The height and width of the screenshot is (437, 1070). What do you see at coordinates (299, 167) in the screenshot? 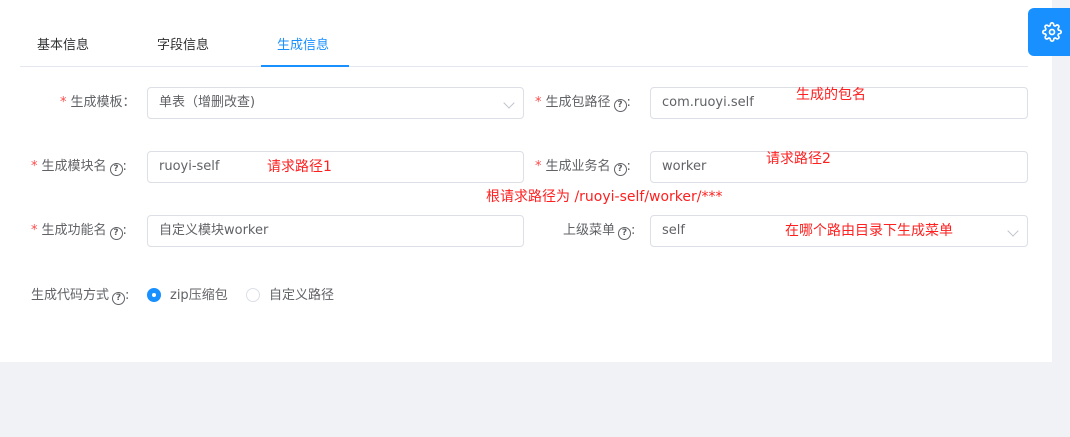
I see `annotation-path1: 请求路径1` at bounding box center [299, 167].